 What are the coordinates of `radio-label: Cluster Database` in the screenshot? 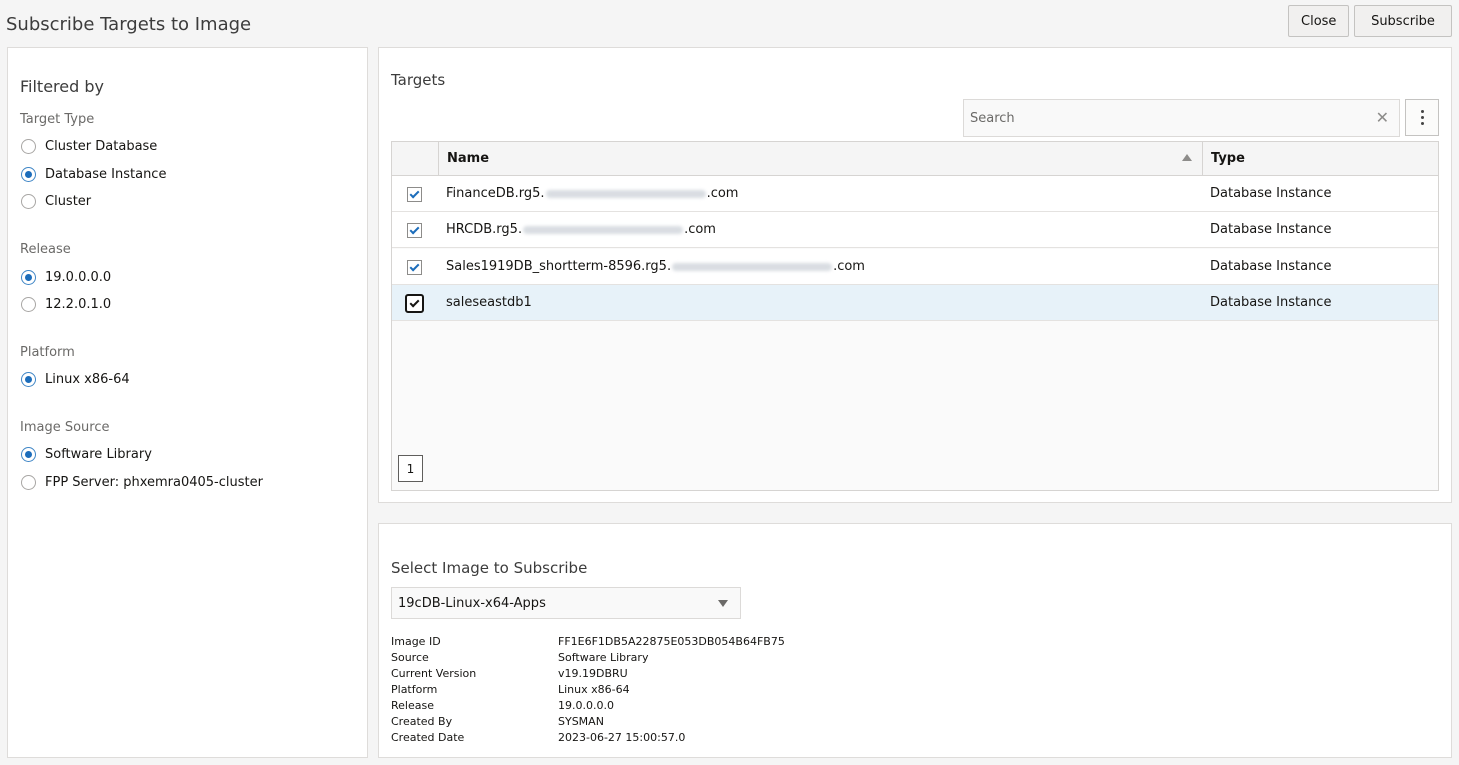 It's located at (101, 146).